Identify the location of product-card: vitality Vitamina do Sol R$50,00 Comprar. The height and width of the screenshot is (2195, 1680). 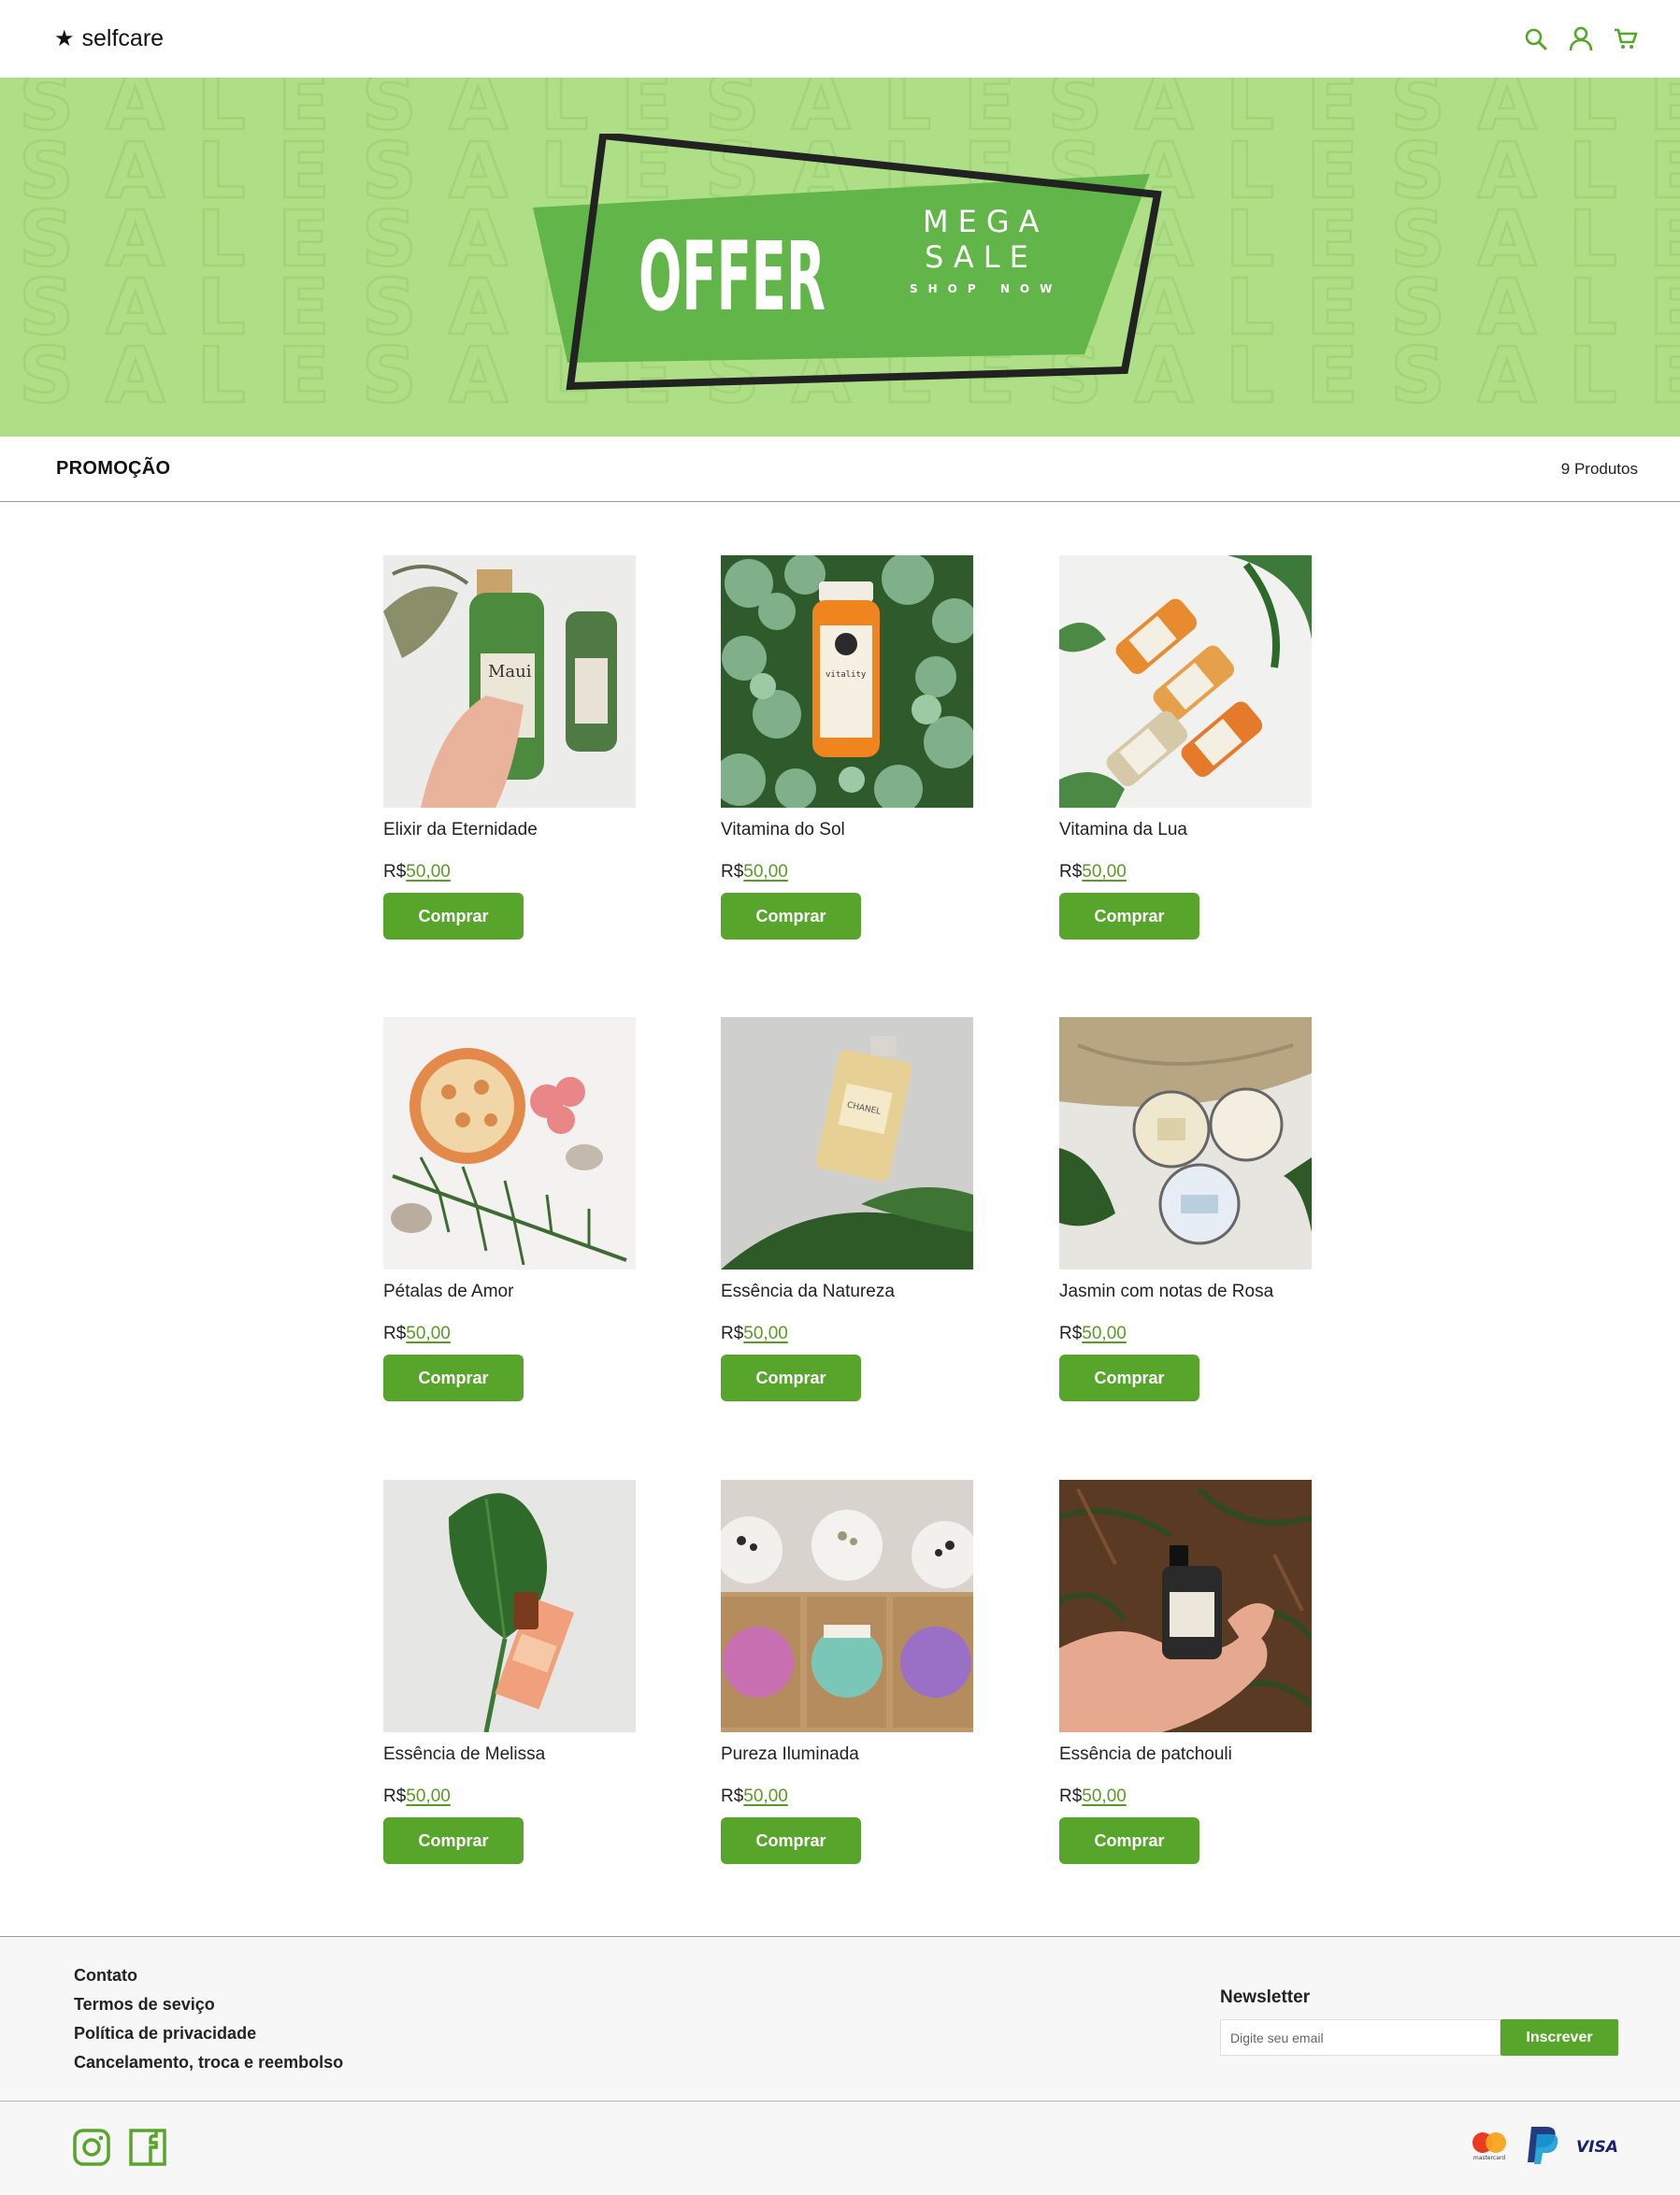
(847, 747).